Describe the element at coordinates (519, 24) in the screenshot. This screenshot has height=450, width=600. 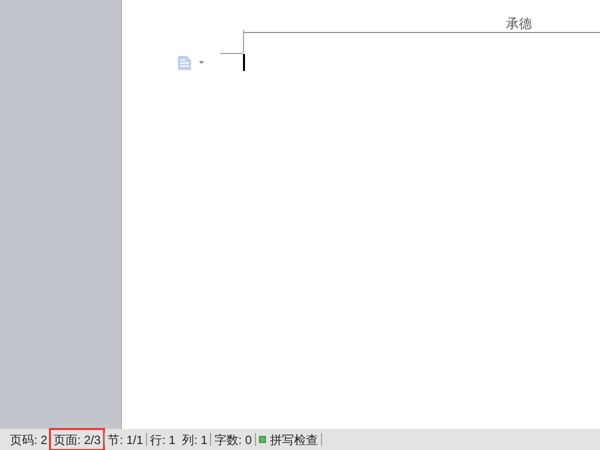
I see `header-text: 承德` at that location.